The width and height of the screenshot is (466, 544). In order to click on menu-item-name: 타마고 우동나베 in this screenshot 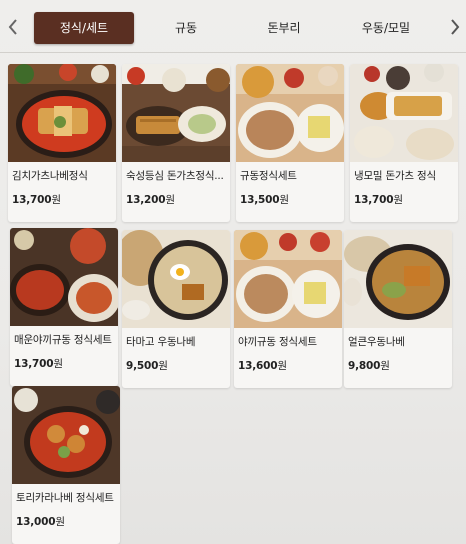, I will do `click(161, 342)`.